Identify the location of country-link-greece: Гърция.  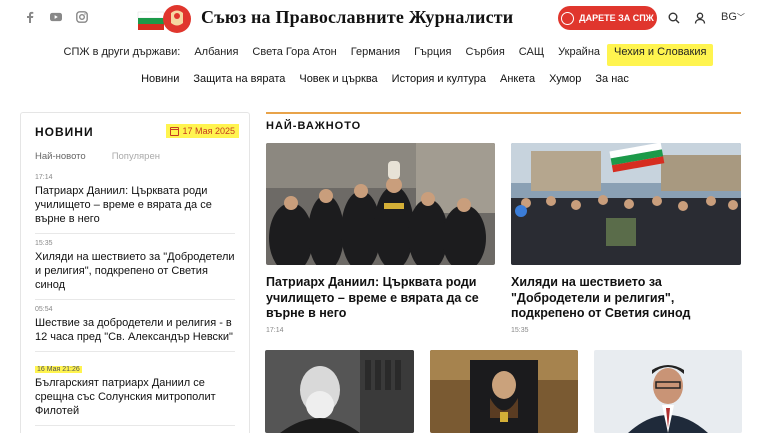
(432, 55).